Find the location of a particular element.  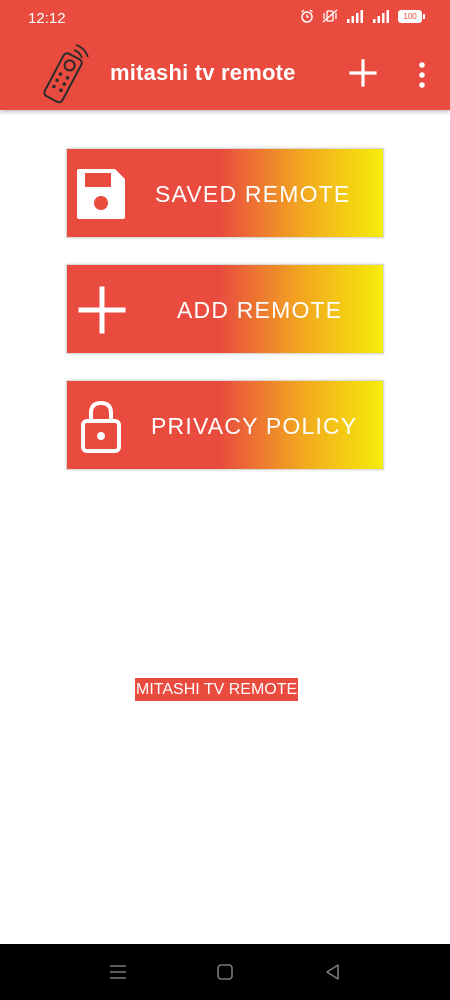

add-remote-button: ADD REMOTE is located at coordinates (225, 309).